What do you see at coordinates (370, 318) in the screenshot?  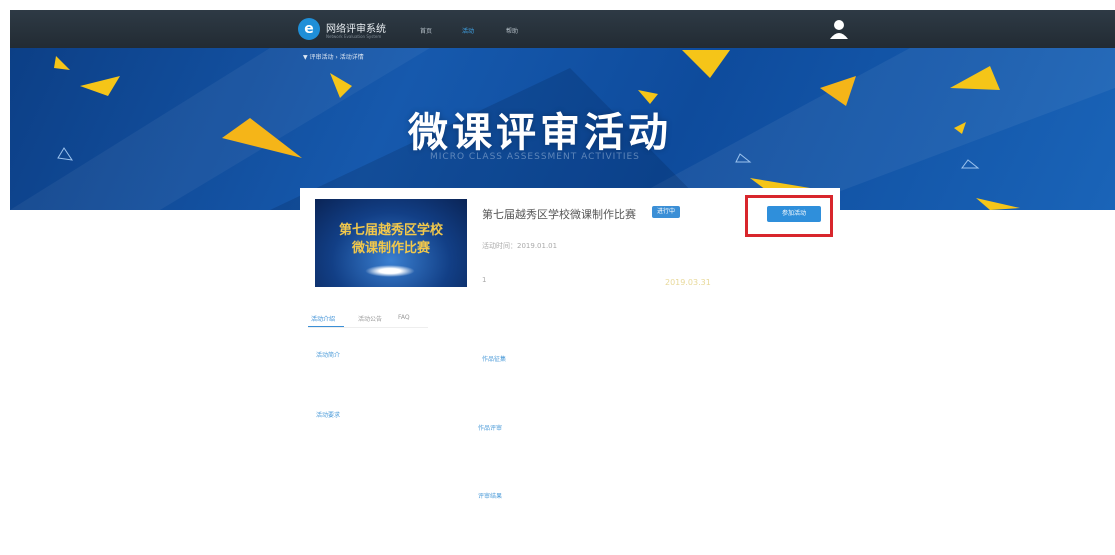 I see `tab-announcement: 活动公告` at bounding box center [370, 318].